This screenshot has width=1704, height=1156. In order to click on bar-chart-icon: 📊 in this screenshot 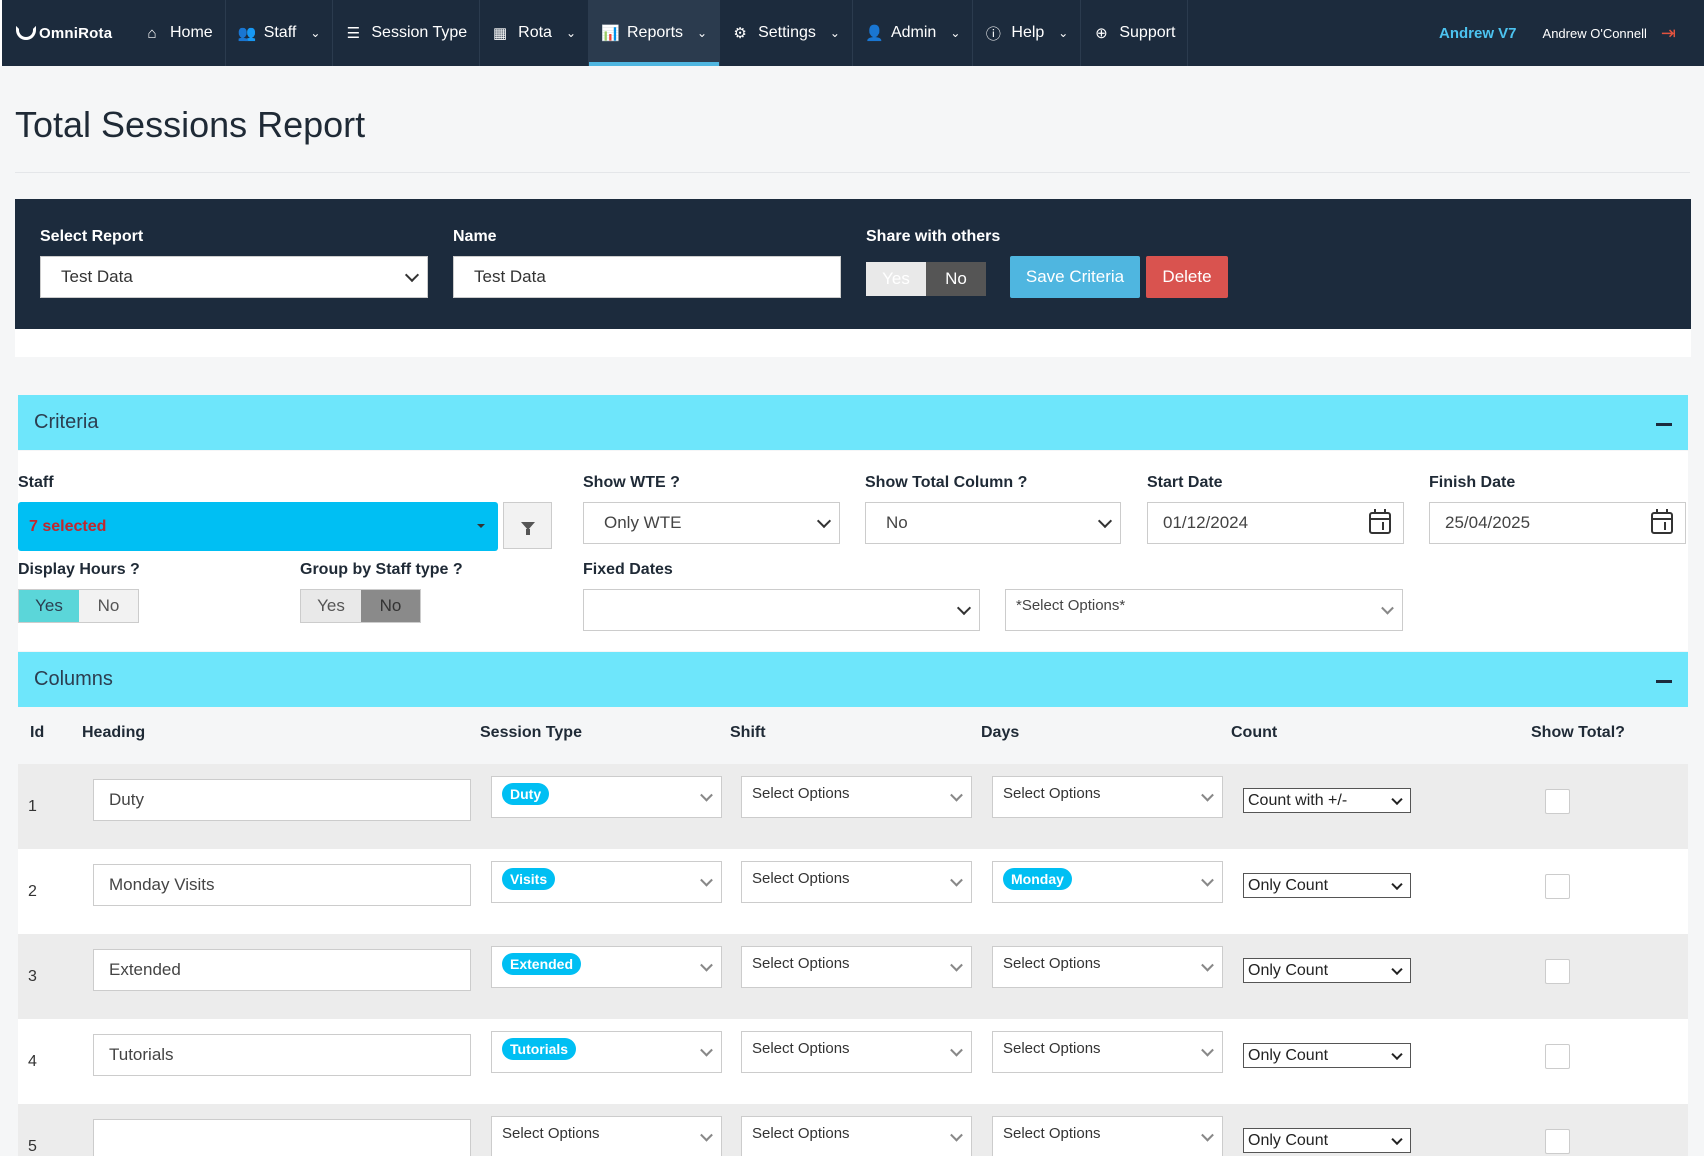, I will do `click(610, 33)`.